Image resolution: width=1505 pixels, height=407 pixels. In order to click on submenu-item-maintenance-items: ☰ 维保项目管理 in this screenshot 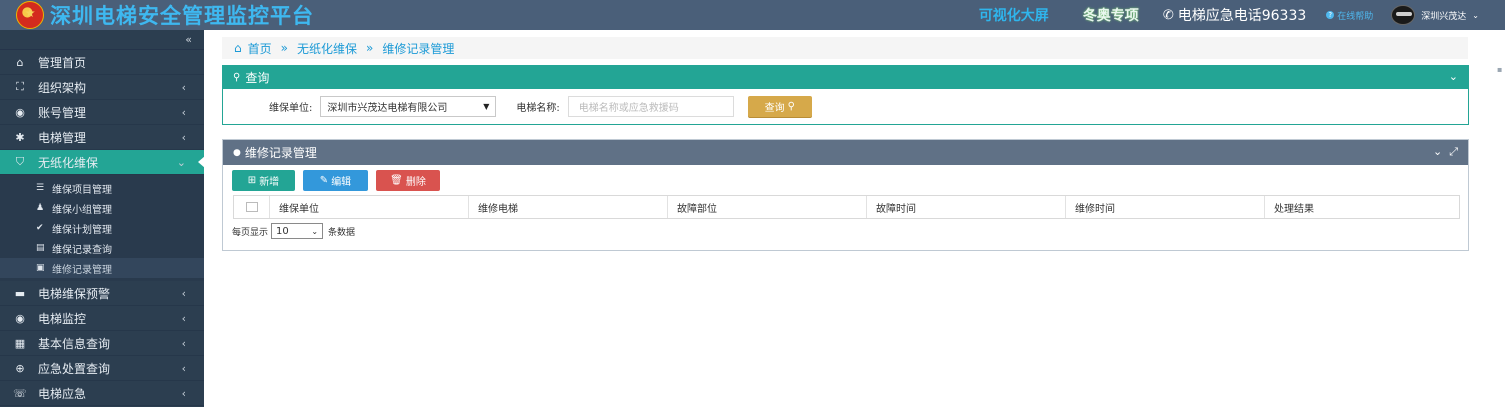, I will do `click(102, 188)`.